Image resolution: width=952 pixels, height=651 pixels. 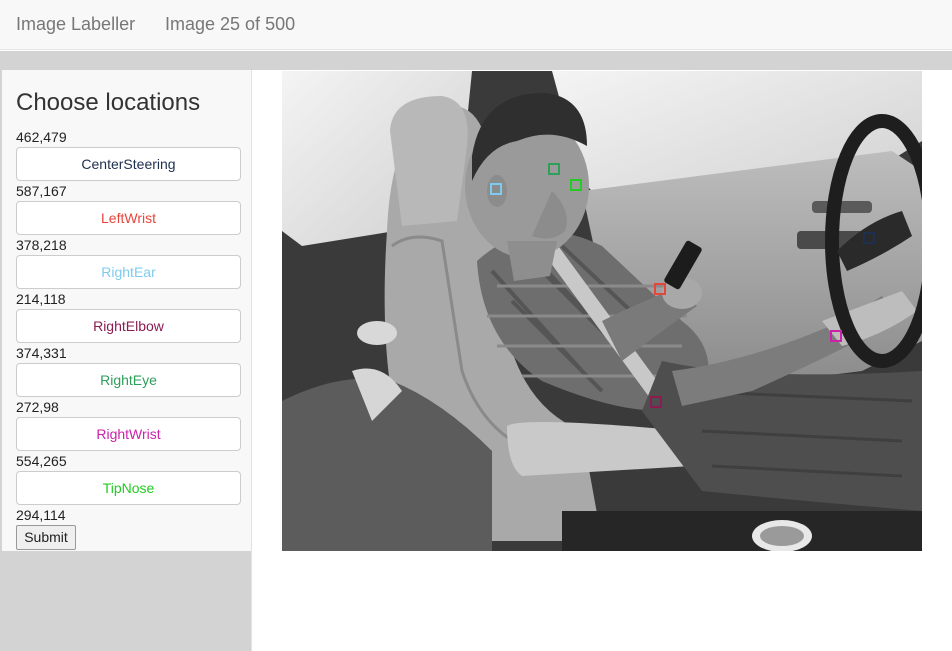 I want to click on sidebar-divider, so click(x=251, y=360).